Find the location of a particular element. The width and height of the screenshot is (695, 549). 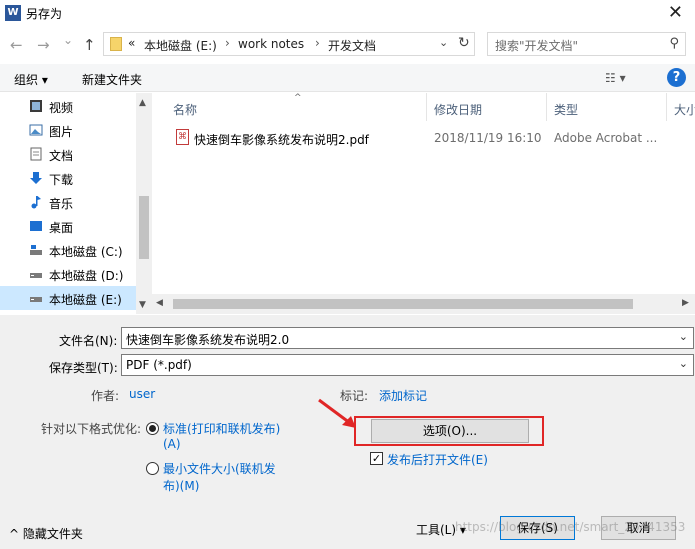

author-value: user is located at coordinates (142, 394).